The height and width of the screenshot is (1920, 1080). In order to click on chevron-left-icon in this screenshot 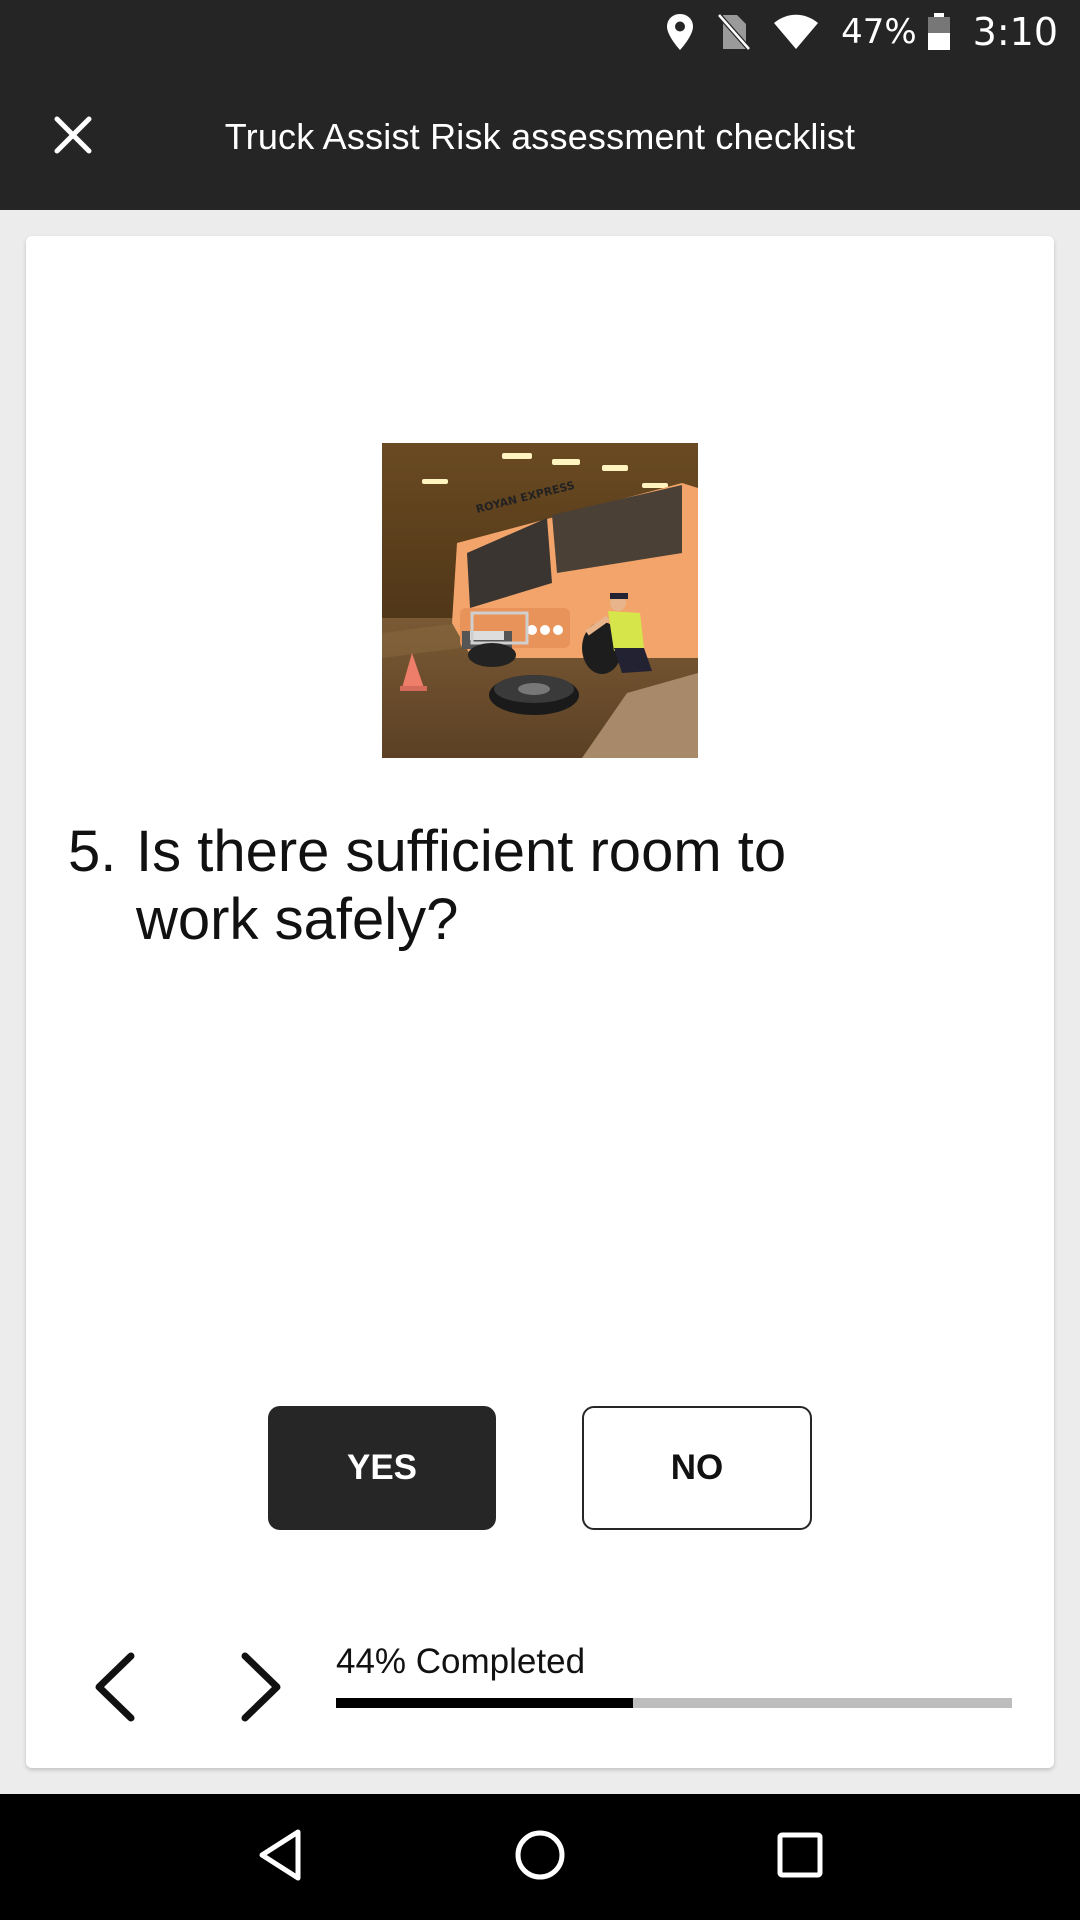, I will do `click(115, 1689)`.